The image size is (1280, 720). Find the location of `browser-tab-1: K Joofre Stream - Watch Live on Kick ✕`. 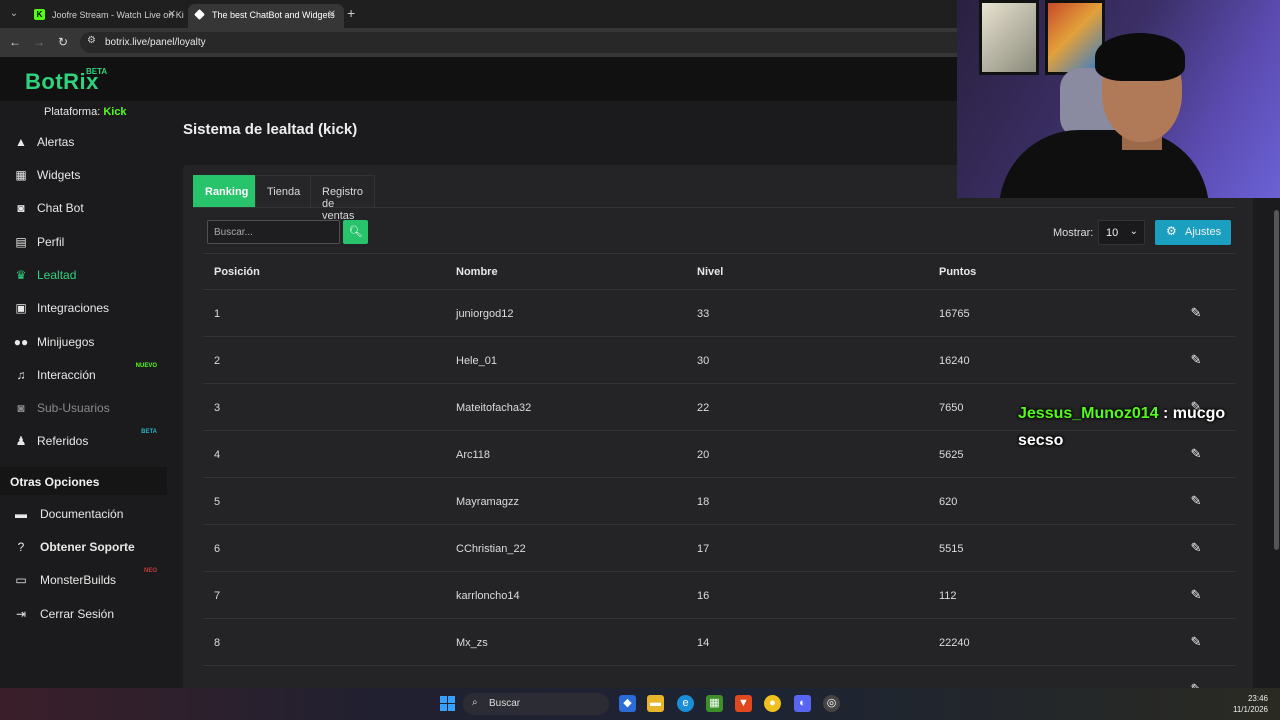

browser-tab-1: K Joofre Stream - Watch Live on Kick ✕ is located at coordinates (106, 16).